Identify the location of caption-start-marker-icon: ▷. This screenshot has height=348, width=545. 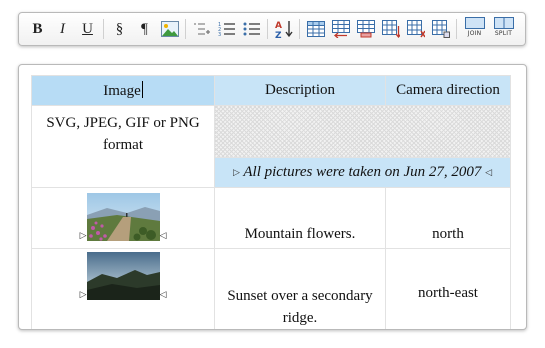
(236, 172).